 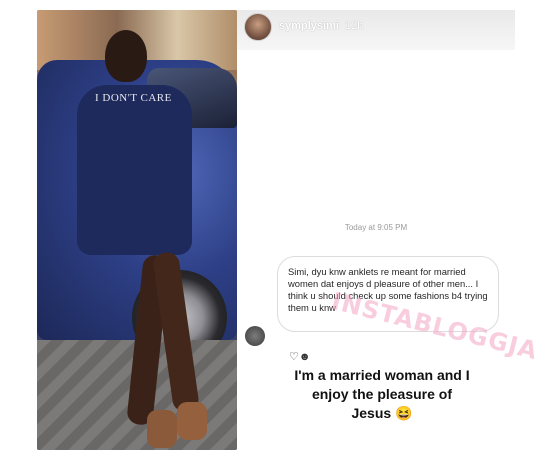 I want to click on person-shoe-right, so click(x=192, y=421).